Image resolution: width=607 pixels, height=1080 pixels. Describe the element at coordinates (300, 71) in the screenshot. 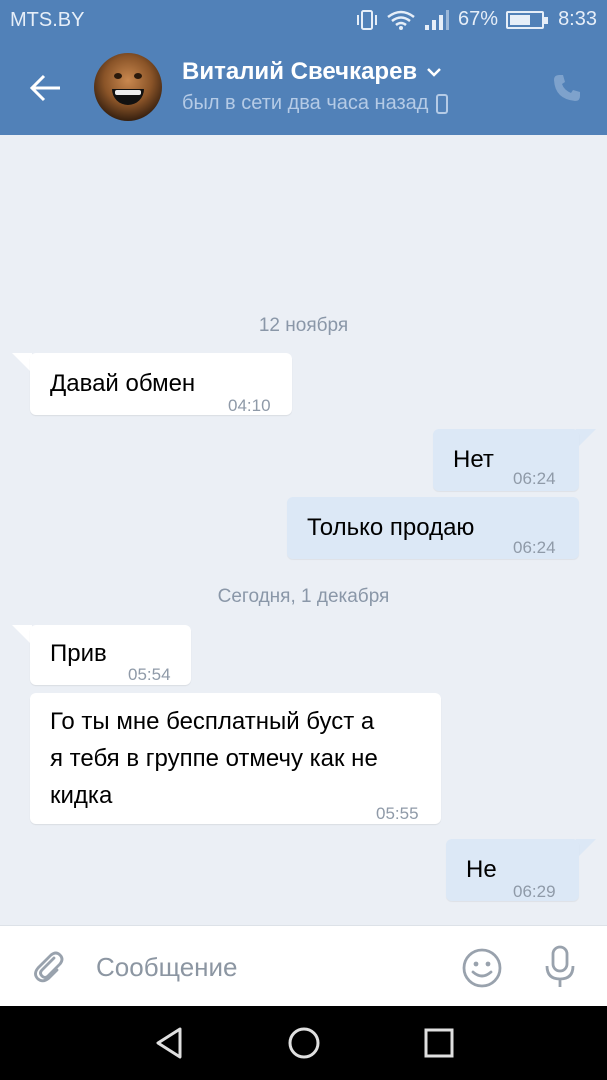

I see `contact-name-text: Виталий Свечкарев` at that location.